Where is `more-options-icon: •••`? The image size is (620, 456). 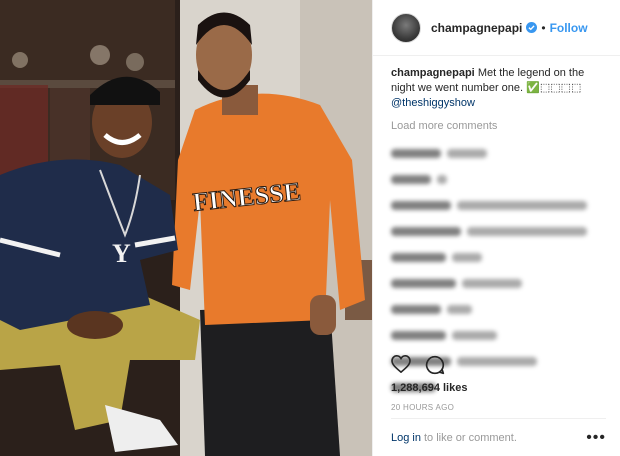 more-options-icon: ••• is located at coordinates (596, 438).